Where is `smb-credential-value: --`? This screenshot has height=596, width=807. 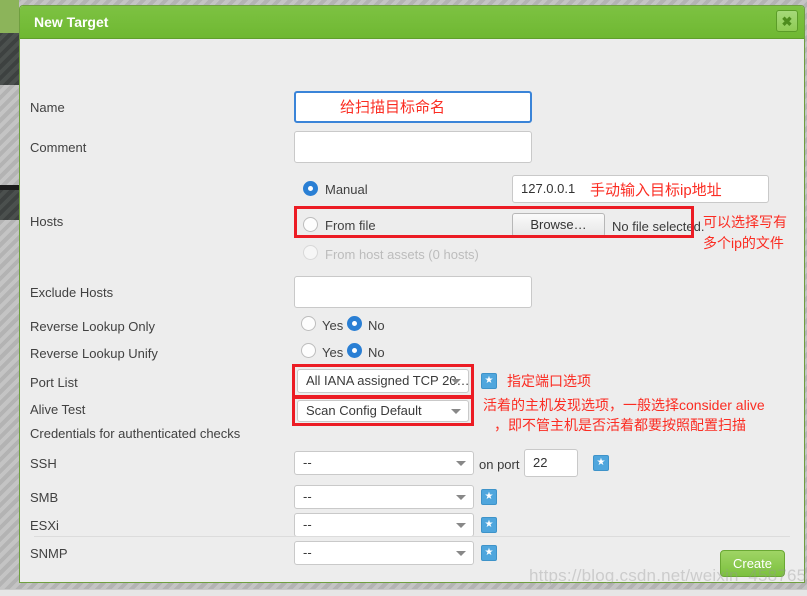 smb-credential-value: -- is located at coordinates (307, 496).